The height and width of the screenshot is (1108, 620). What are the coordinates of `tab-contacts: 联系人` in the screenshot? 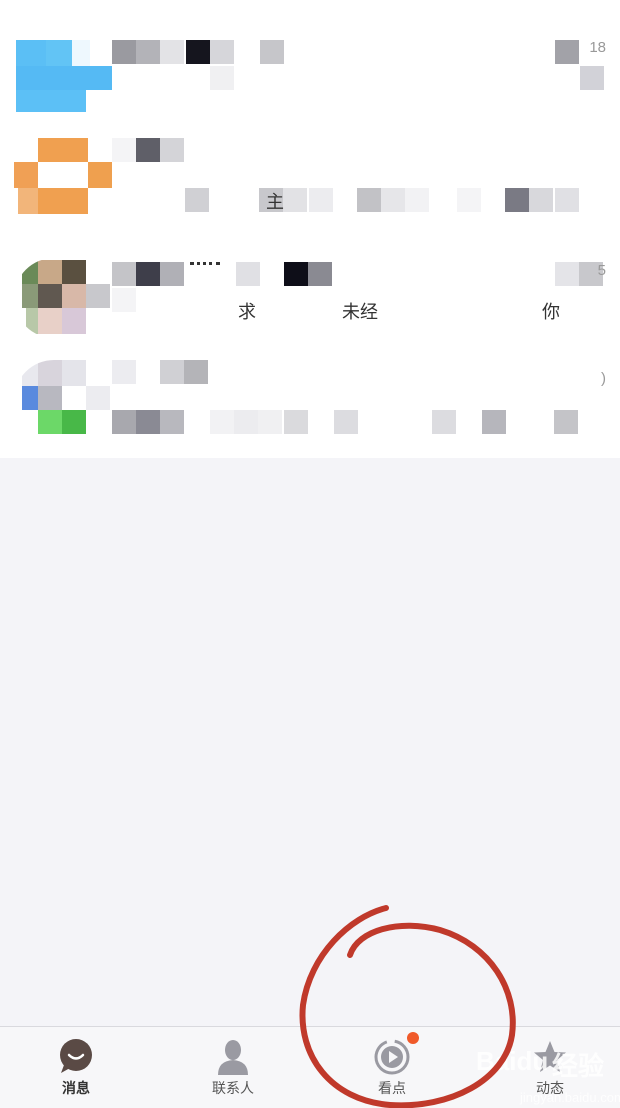 It's located at (233, 1067).